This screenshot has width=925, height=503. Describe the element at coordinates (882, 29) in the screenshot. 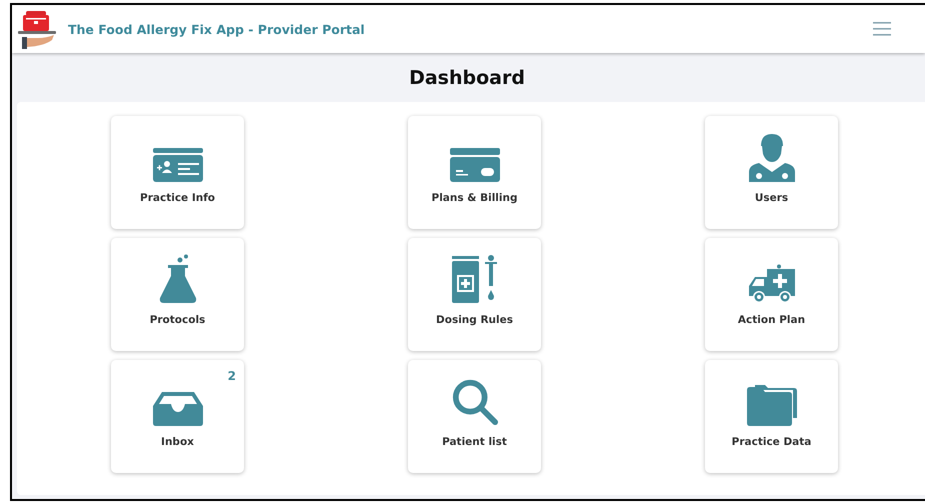

I see `menu-icon` at that location.